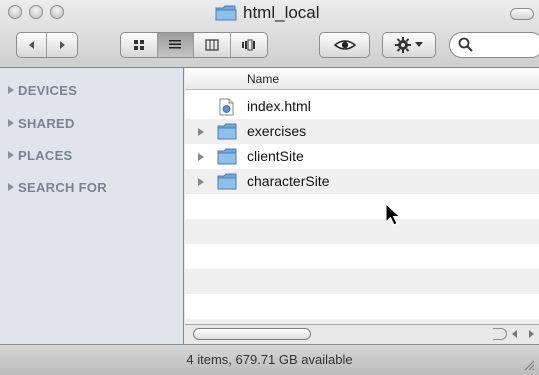 The width and height of the screenshot is (539, 375). What do you see at coordinates (393, 214) in the screenshot?
I see `mouse-pointer-icon` at bounding box center [393, 214].